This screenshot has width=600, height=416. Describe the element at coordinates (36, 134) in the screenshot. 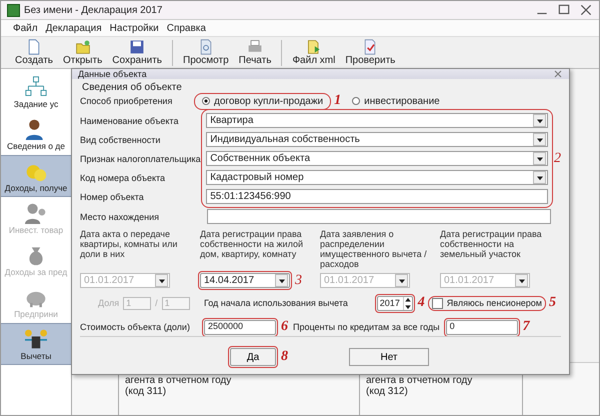

I see `sidebar-item: Сведения о де` at that location.